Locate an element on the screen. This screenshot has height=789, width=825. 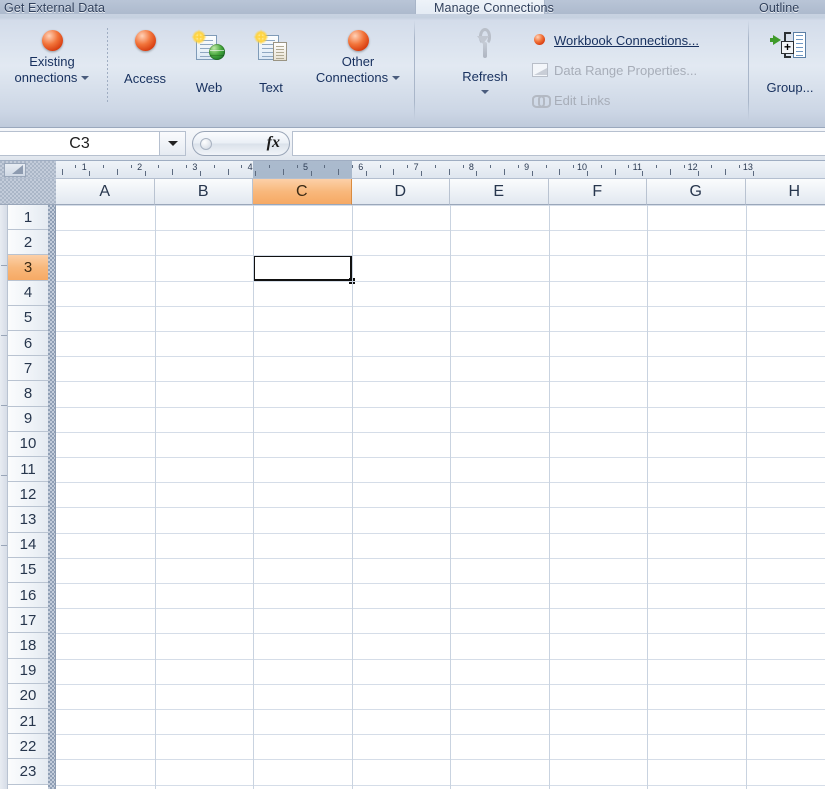
text-button: Text is located at coordinates (271, 62).